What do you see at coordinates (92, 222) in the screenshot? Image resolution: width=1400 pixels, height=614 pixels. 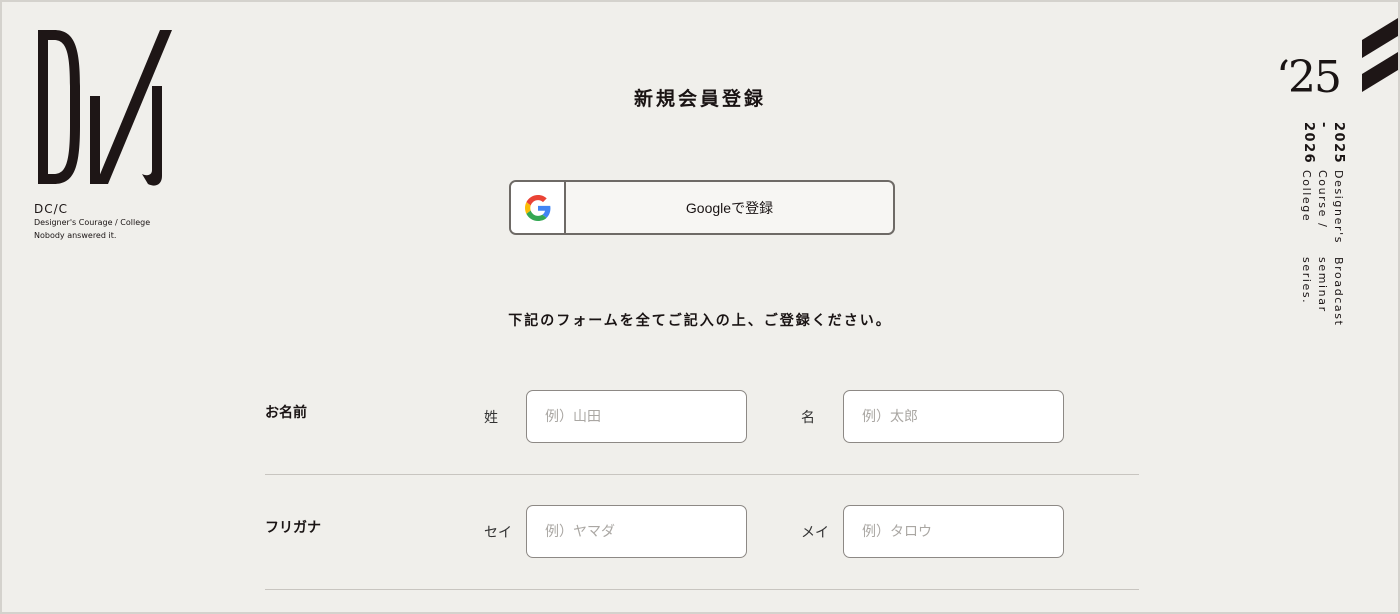 I see `logo-tagline: Designer's Courage / College` at bounding box center [92, 222].